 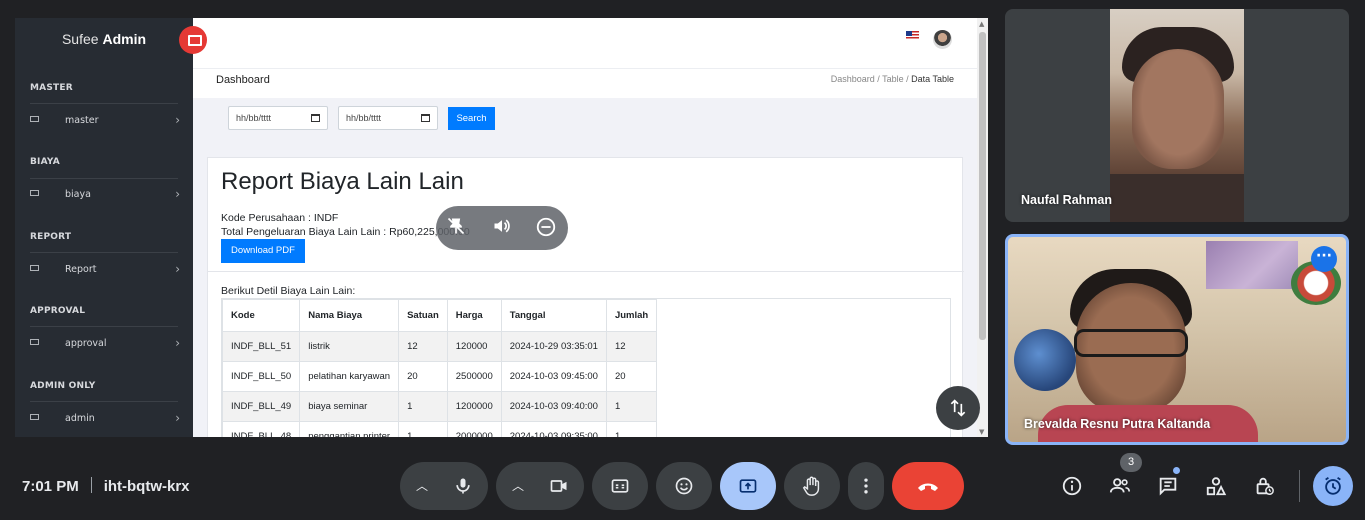 What do you see at coordinates (853, 79) in the screenshot?
I see `breadcrumb-dashboard: Dashboard` at bounding box center [853, 79].